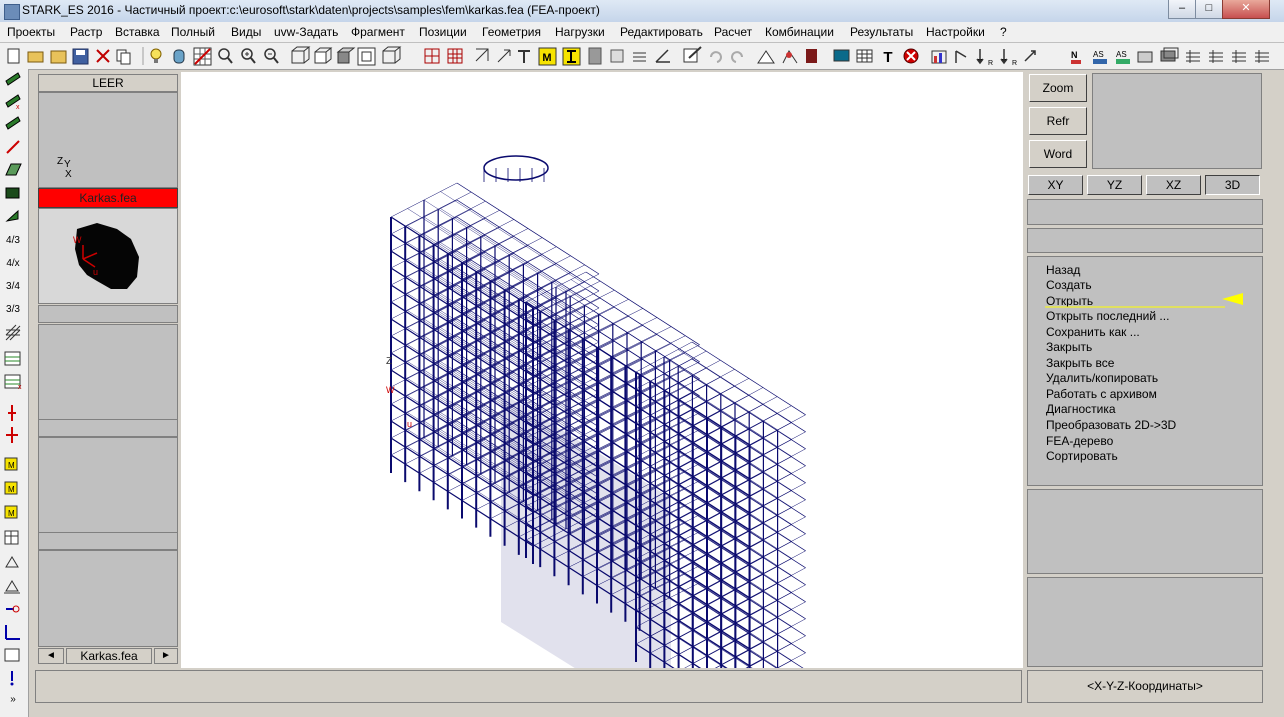 The width and height of the screenshot is (1284, 717). Describe the element at coordinates (911, 56) in the screenshot. I see `stop-icon` at that location.